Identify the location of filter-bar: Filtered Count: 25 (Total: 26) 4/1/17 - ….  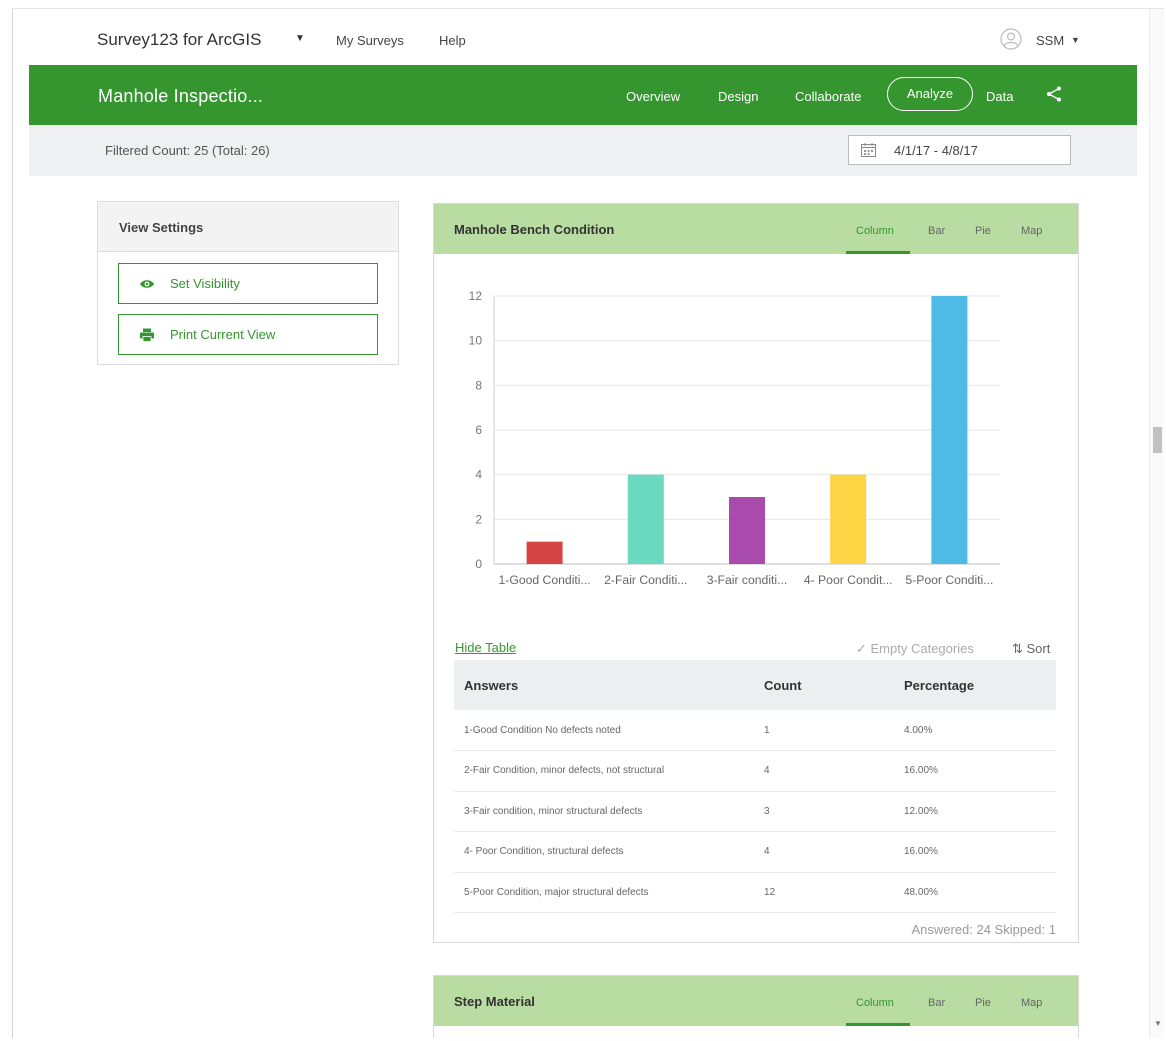
(583, 150).